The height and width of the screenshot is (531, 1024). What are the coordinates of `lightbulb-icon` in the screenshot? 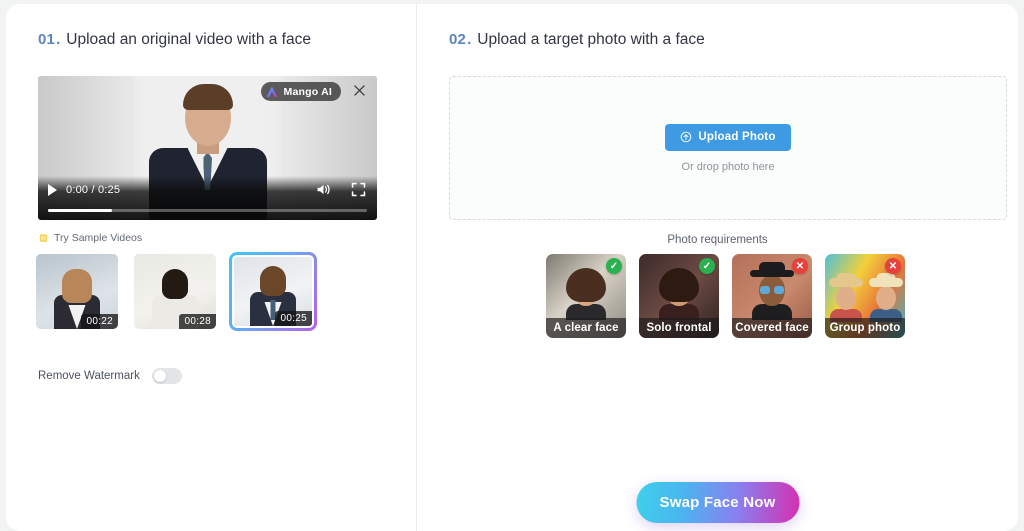 It's located at (43, 237).